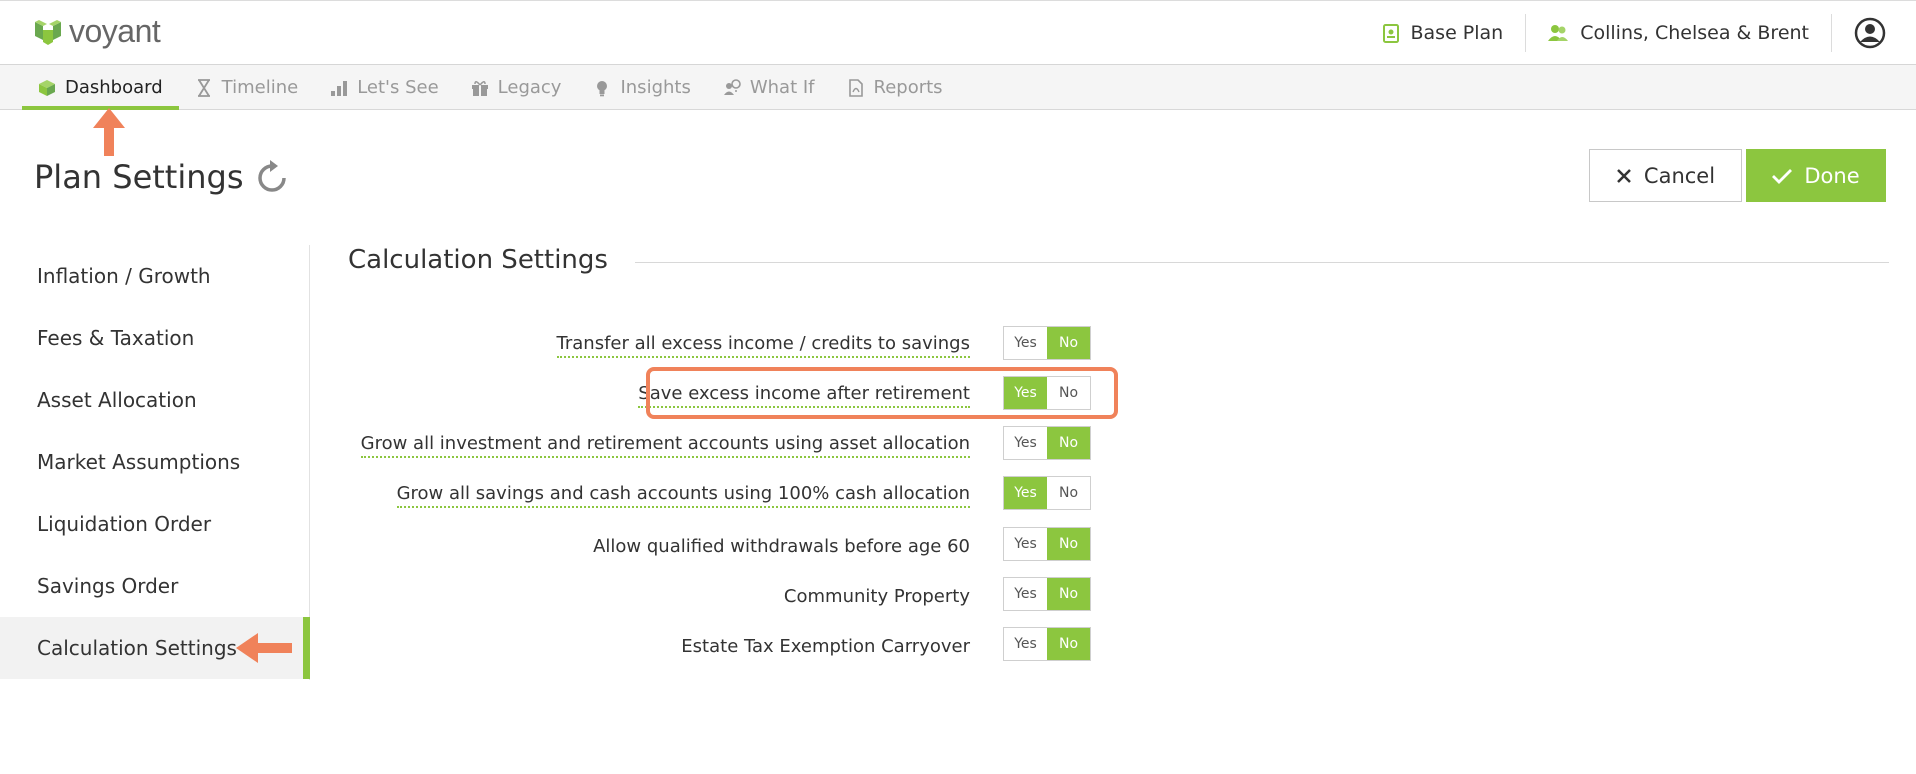  I want to click on user-account-icon, so click(1870, 33).